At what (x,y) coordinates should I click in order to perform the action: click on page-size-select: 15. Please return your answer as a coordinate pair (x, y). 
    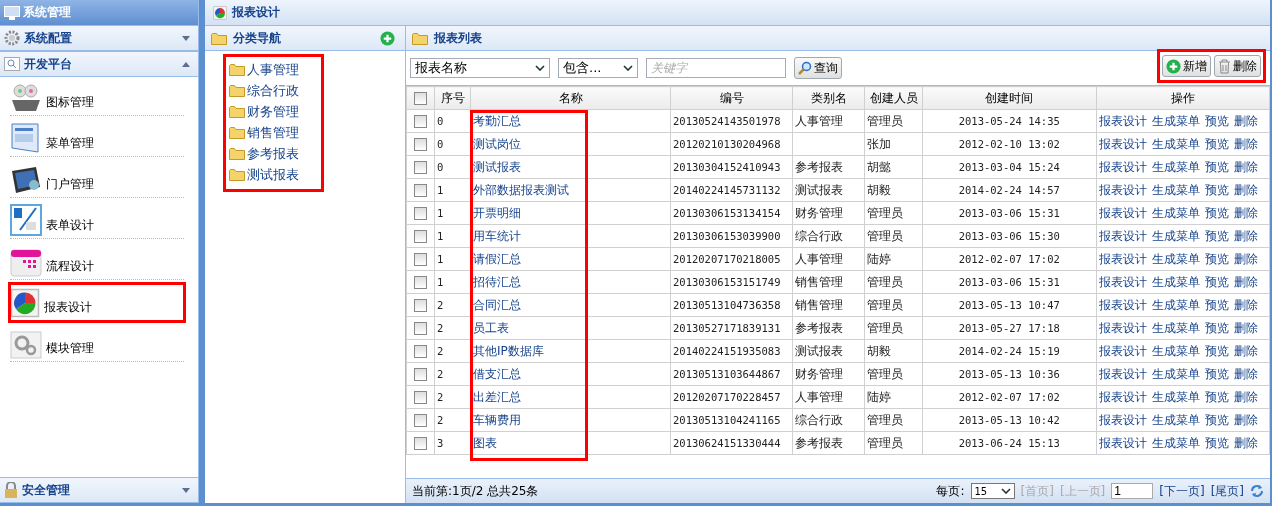
    Looking at the image, I should click on (992, 491).